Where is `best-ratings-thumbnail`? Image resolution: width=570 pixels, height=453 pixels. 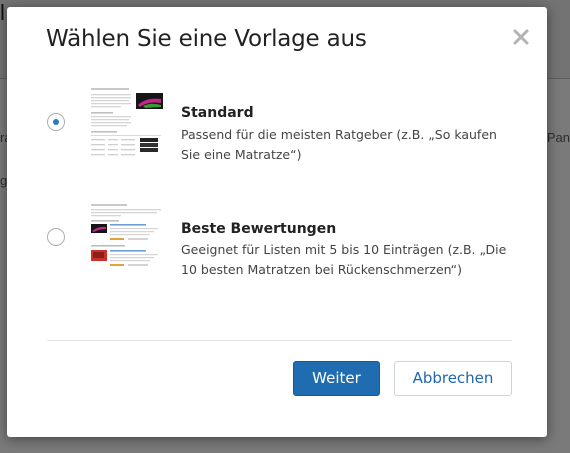 best-ratings-thumbnail is located at coordinates (126, 239).